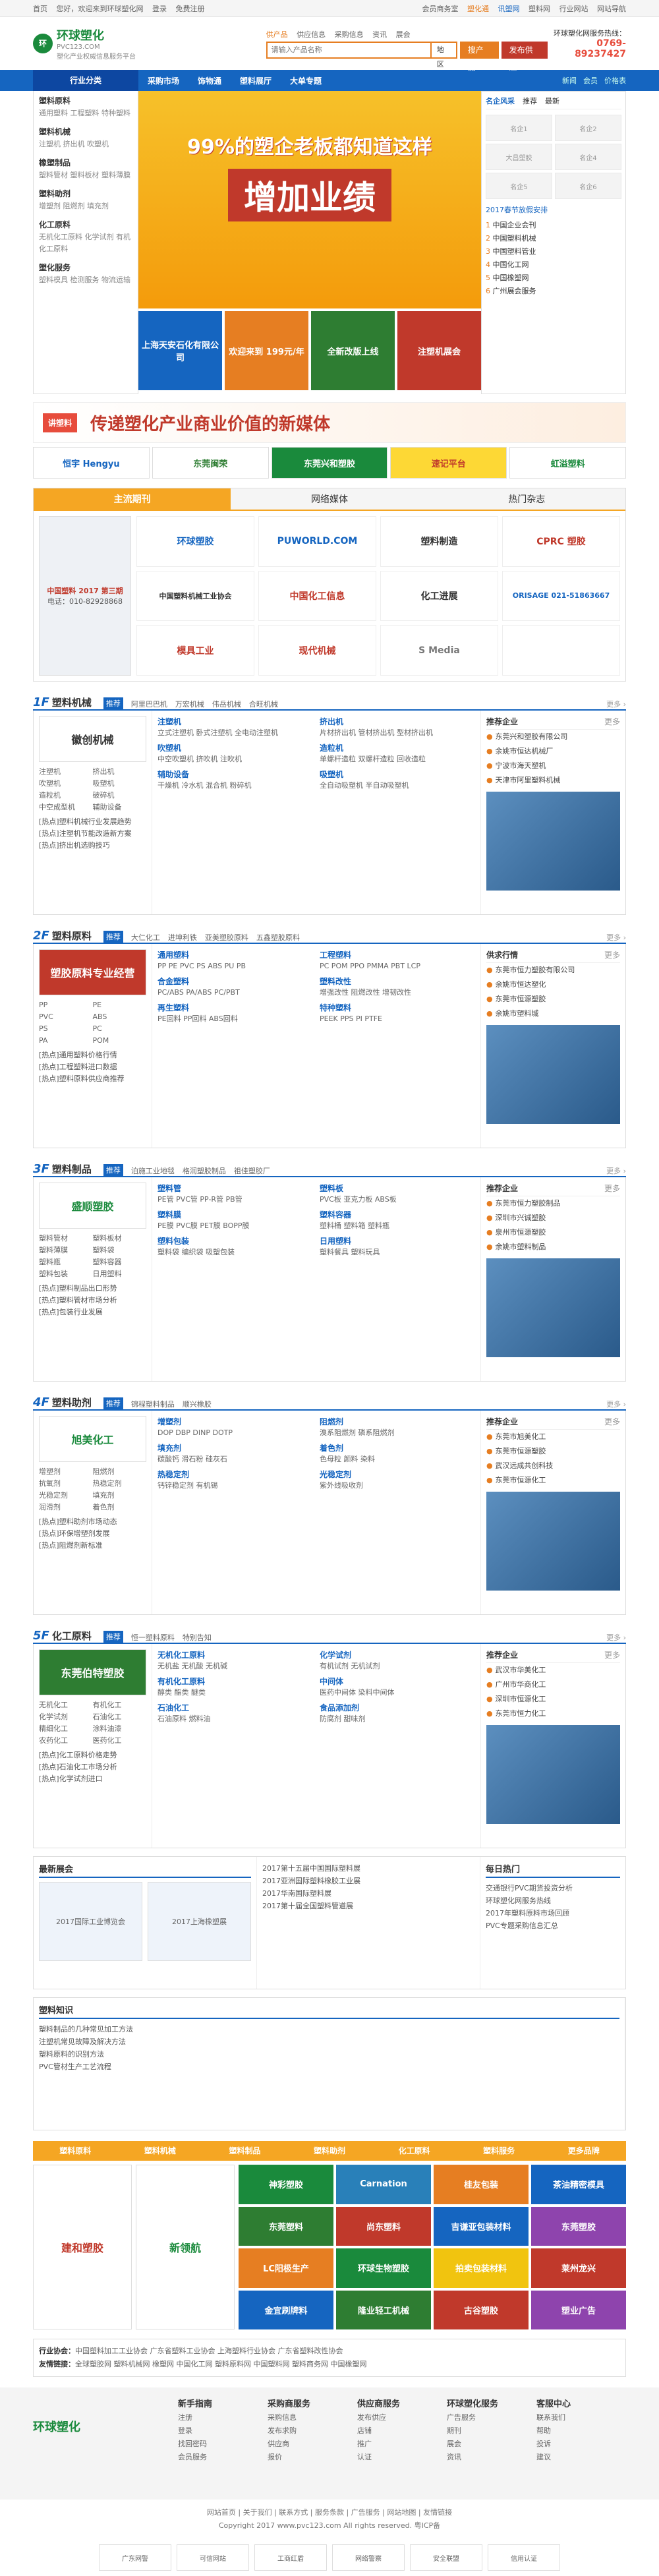 The width and height of the screenshot is (659, 2576). What do you see at coordinates (439, 541) in the screenshot?
I see `media-logo: 塑料制造` at bounding box center [439, 541].